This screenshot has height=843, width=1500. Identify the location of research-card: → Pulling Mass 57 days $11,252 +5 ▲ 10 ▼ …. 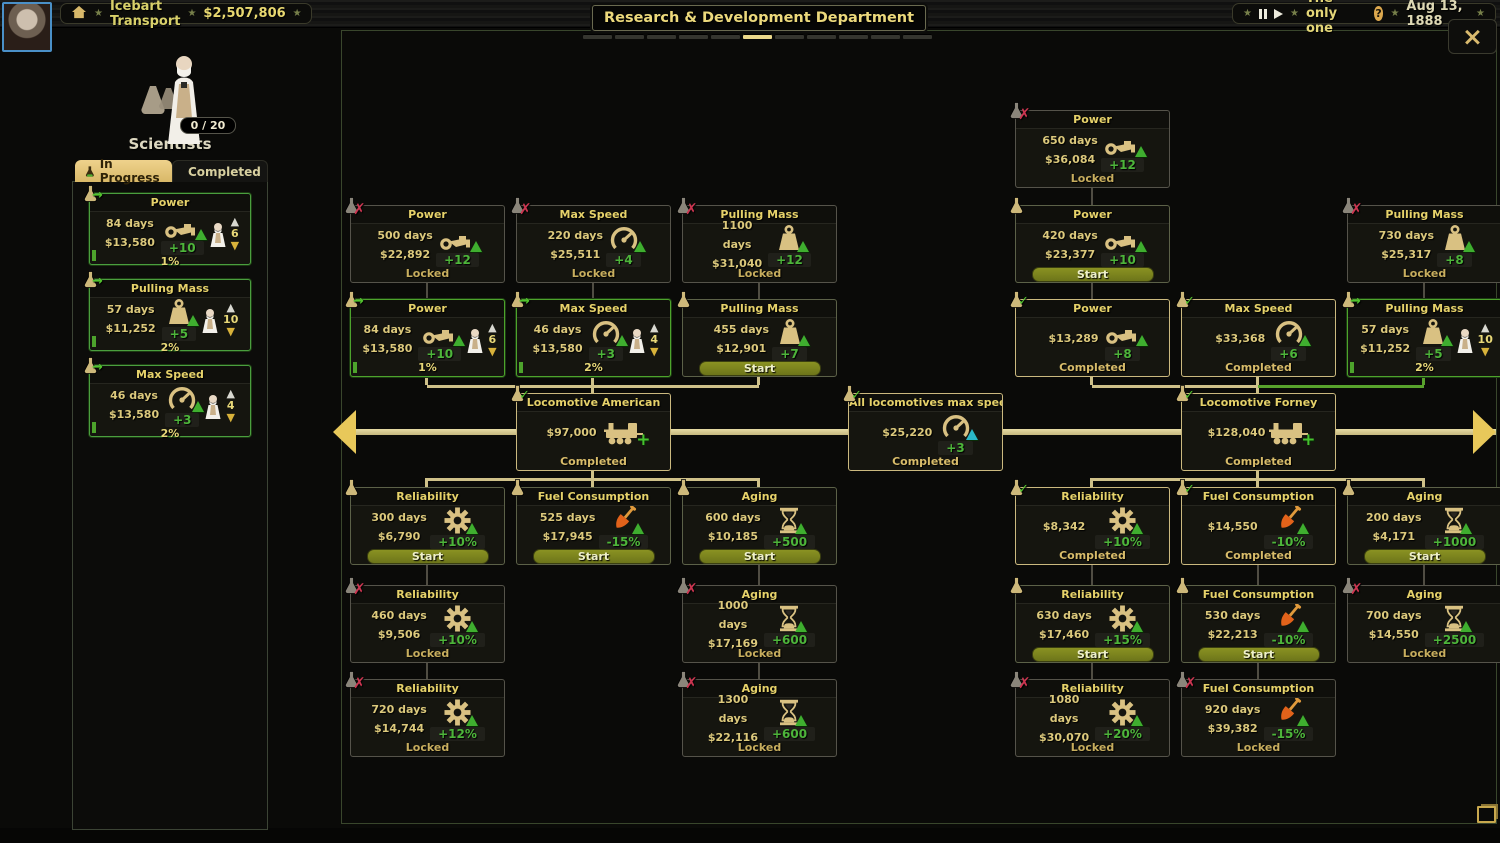
(167, 312).